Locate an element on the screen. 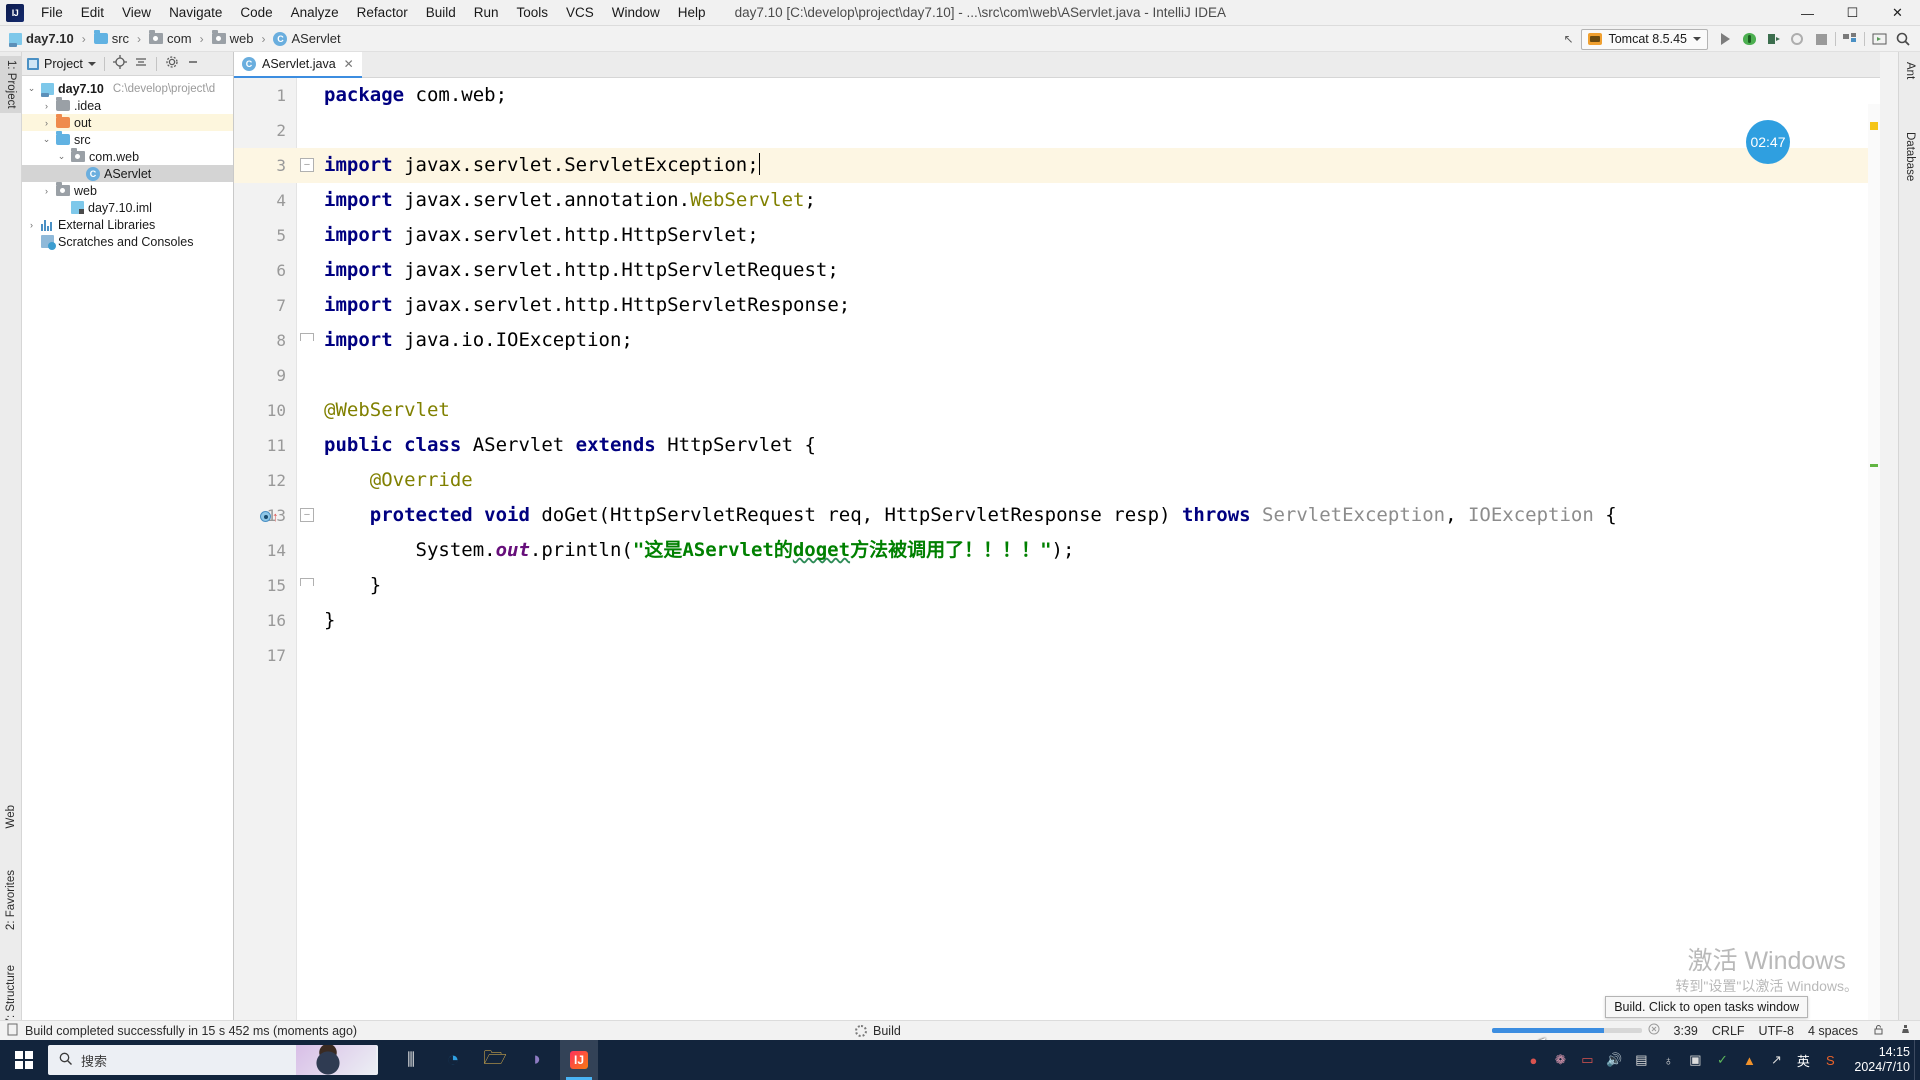 The width and height of the screenshot is (1920, 1080). project-panel-title-group: Project is located at coordinates (61, 64).